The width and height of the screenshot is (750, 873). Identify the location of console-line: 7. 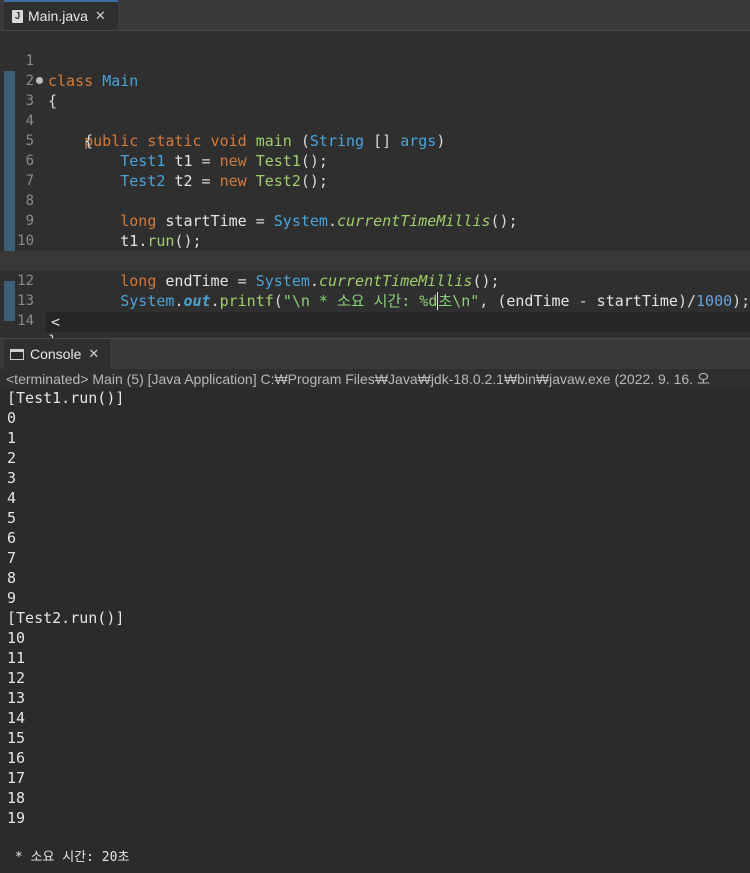
(12, 558).